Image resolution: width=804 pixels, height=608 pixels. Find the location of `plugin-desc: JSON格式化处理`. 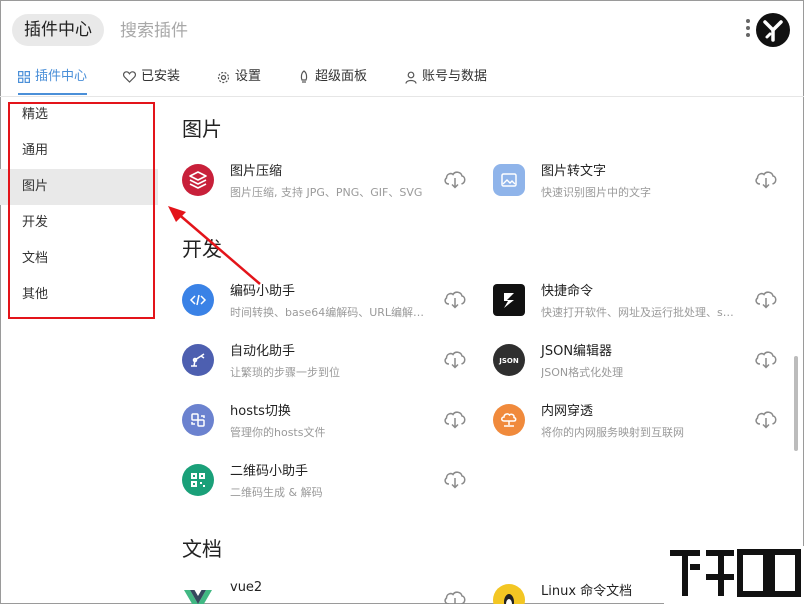

plugin-desc: JSON格式化处理 is located at coordinates (582, 372).